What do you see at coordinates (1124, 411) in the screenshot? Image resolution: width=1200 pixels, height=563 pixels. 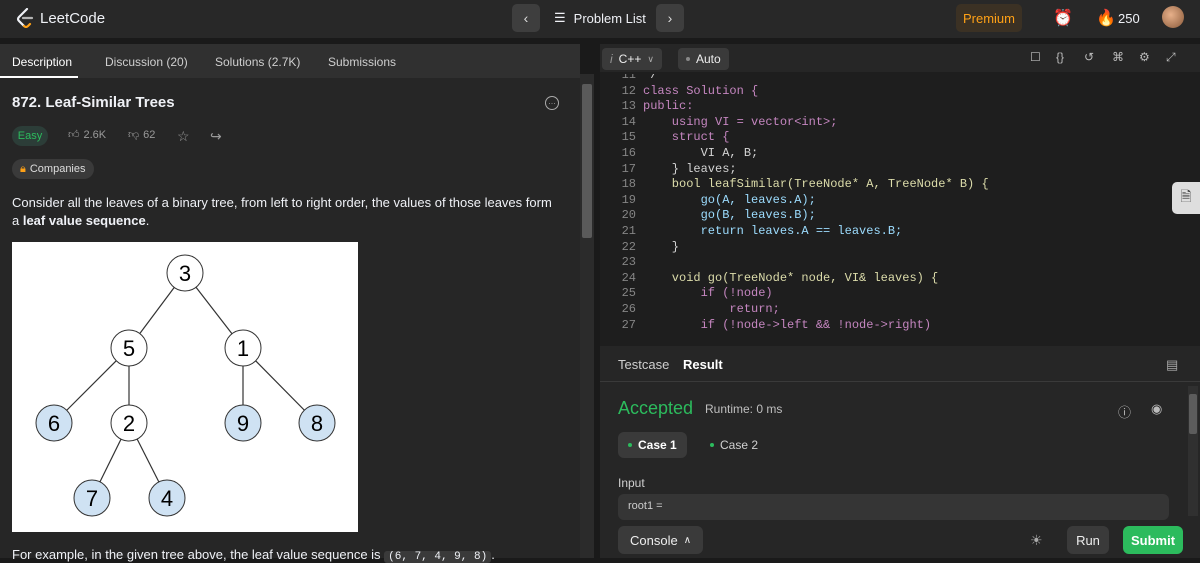 I see `info-circle-icon: ⓘ` at bounding box center [1124, 411].